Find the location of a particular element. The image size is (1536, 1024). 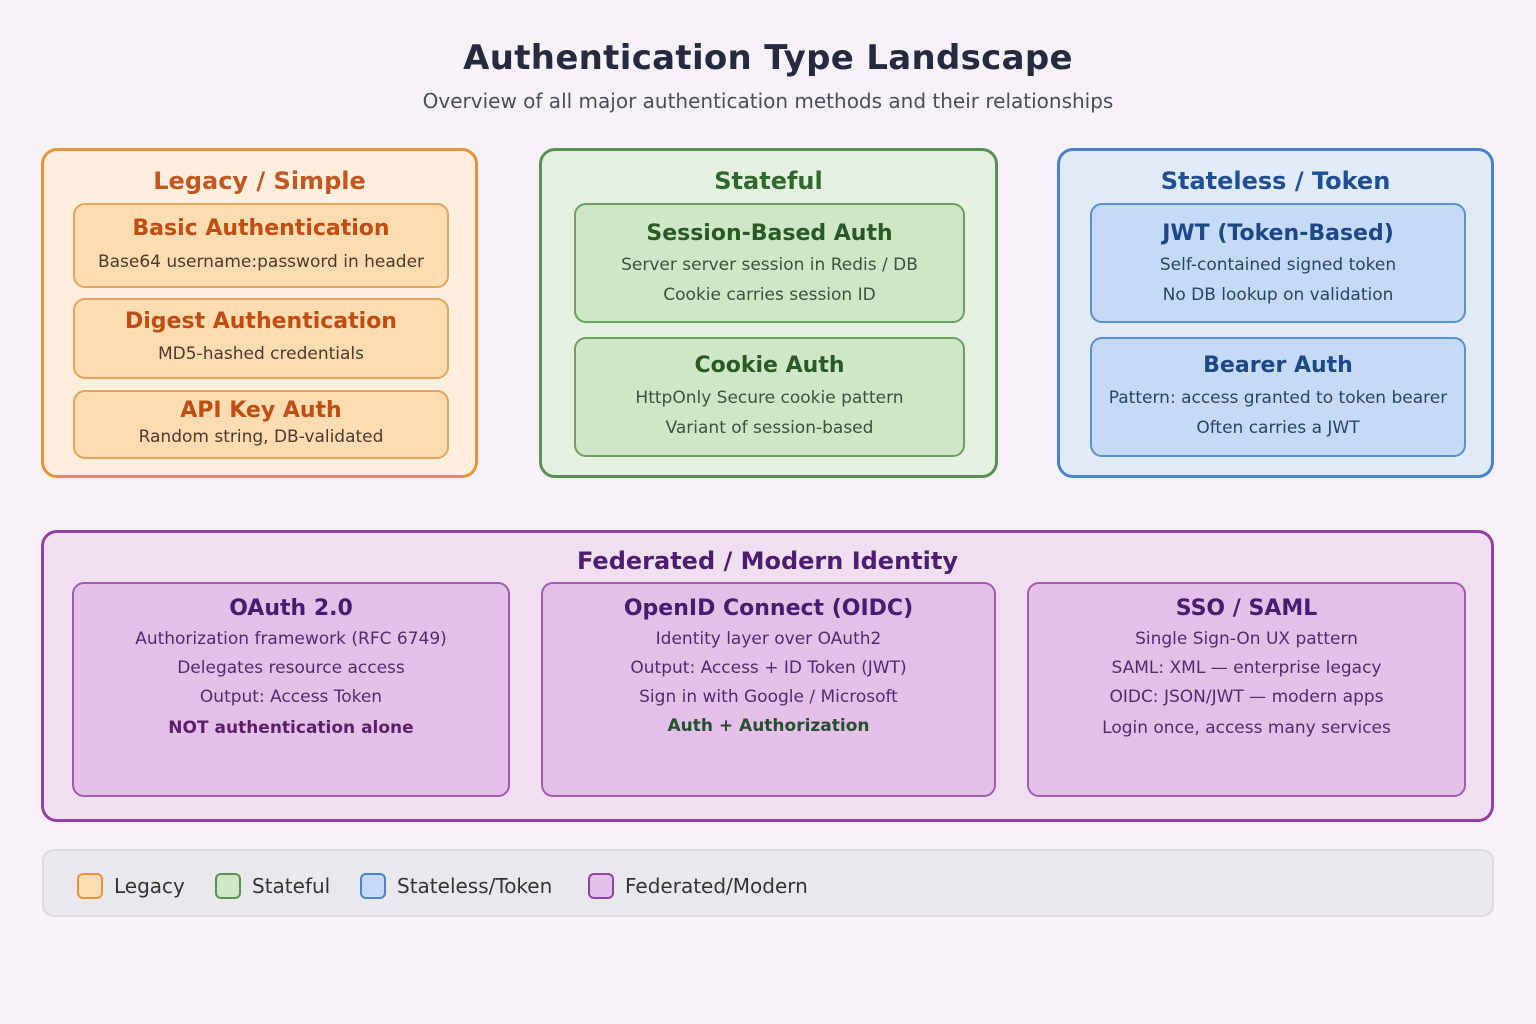

legend-item-stateless: Stateless/Token is located at coordinates (456, 886).